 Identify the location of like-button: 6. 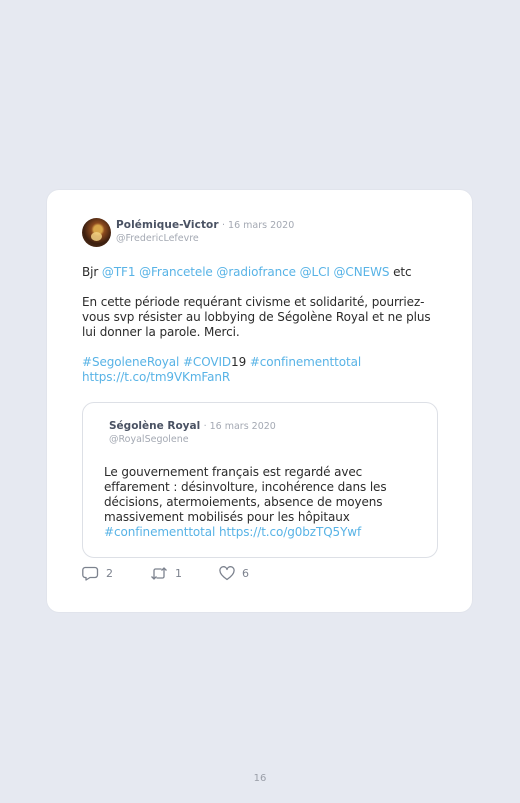
(234, 573).